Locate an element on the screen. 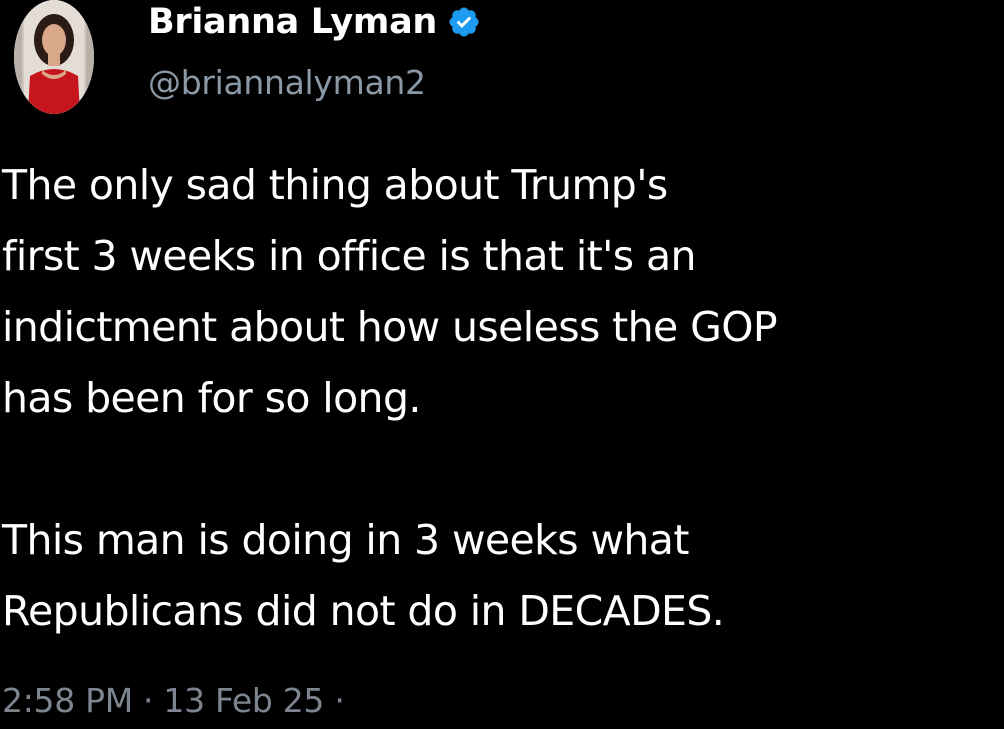 Image resolution: width=1004 pixels, height=729 pixels. verified-badge-icon is located at coordinates (464, 22).